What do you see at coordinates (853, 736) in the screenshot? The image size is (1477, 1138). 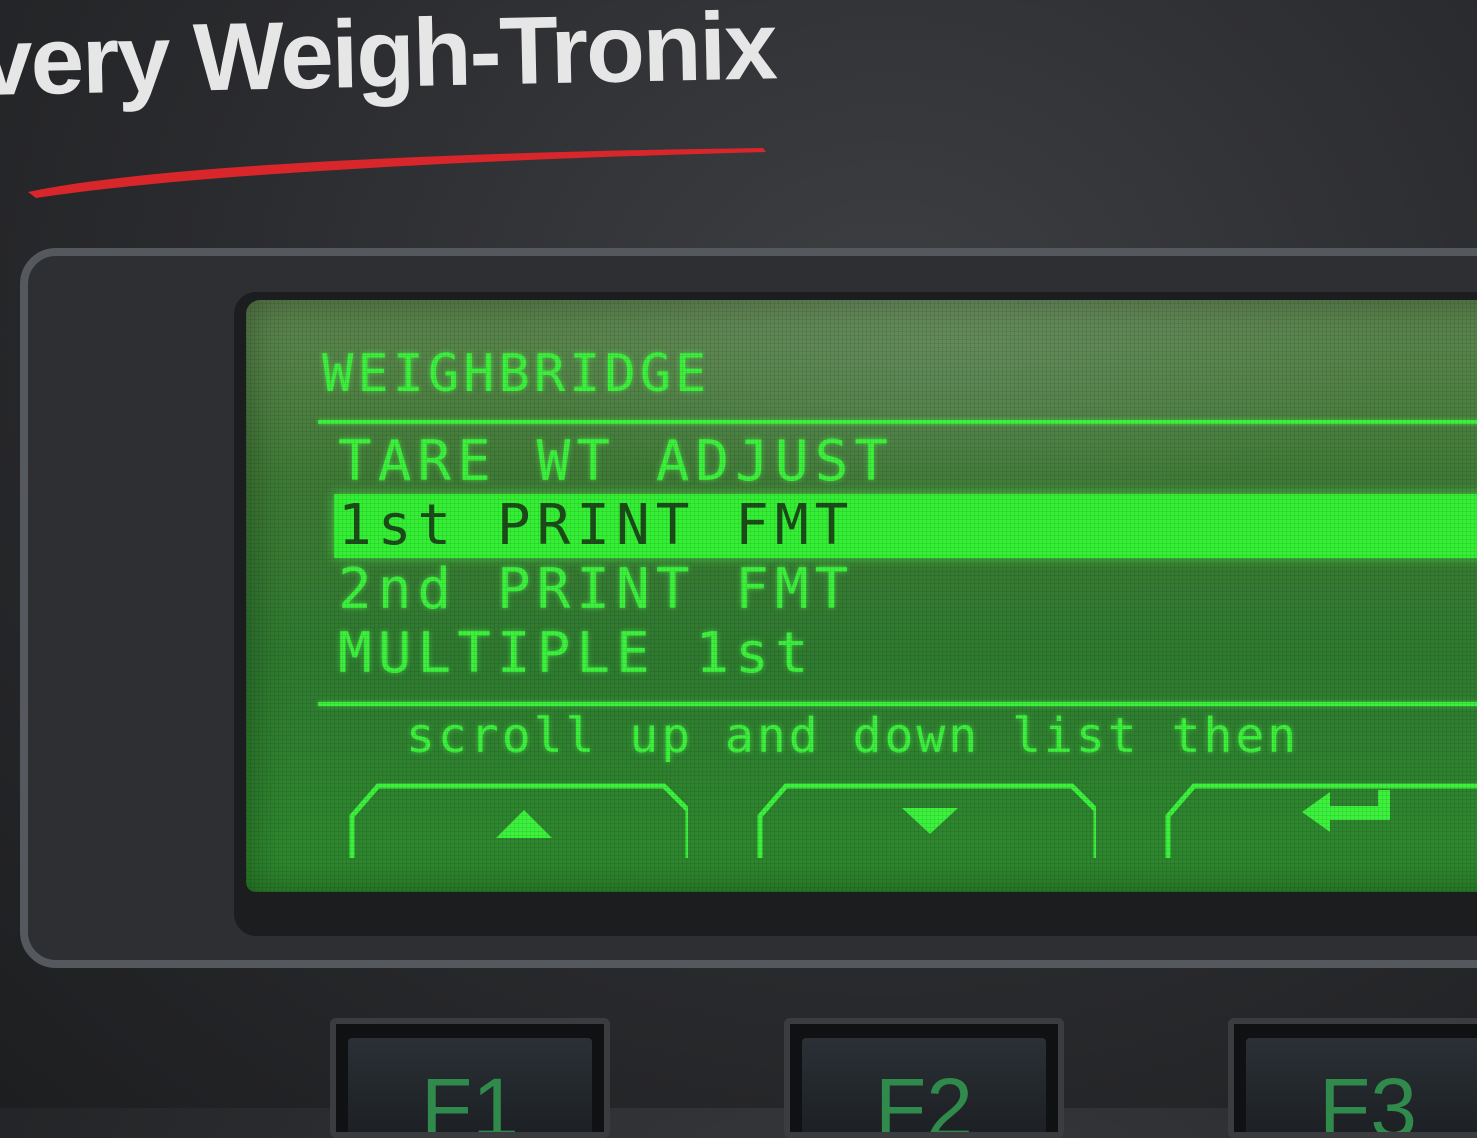 I see `hint-text: scroll up and down list then` at bounding box center [853, 736].